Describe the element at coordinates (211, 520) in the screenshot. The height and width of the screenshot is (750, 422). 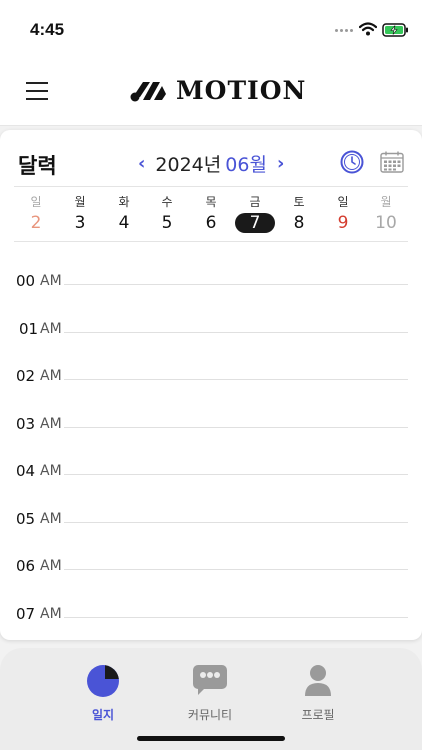
I see `hour-row: 05 AM` at that location.